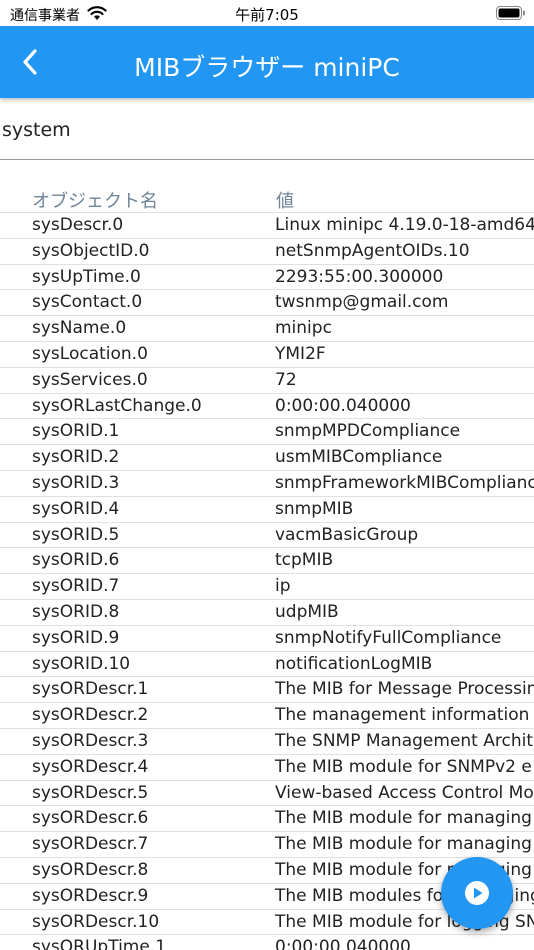  What do you see at coordinates (95, 201) in the screenshot?
I see `column-header-name: オブジェクト名` at bounding box center [95, 201].